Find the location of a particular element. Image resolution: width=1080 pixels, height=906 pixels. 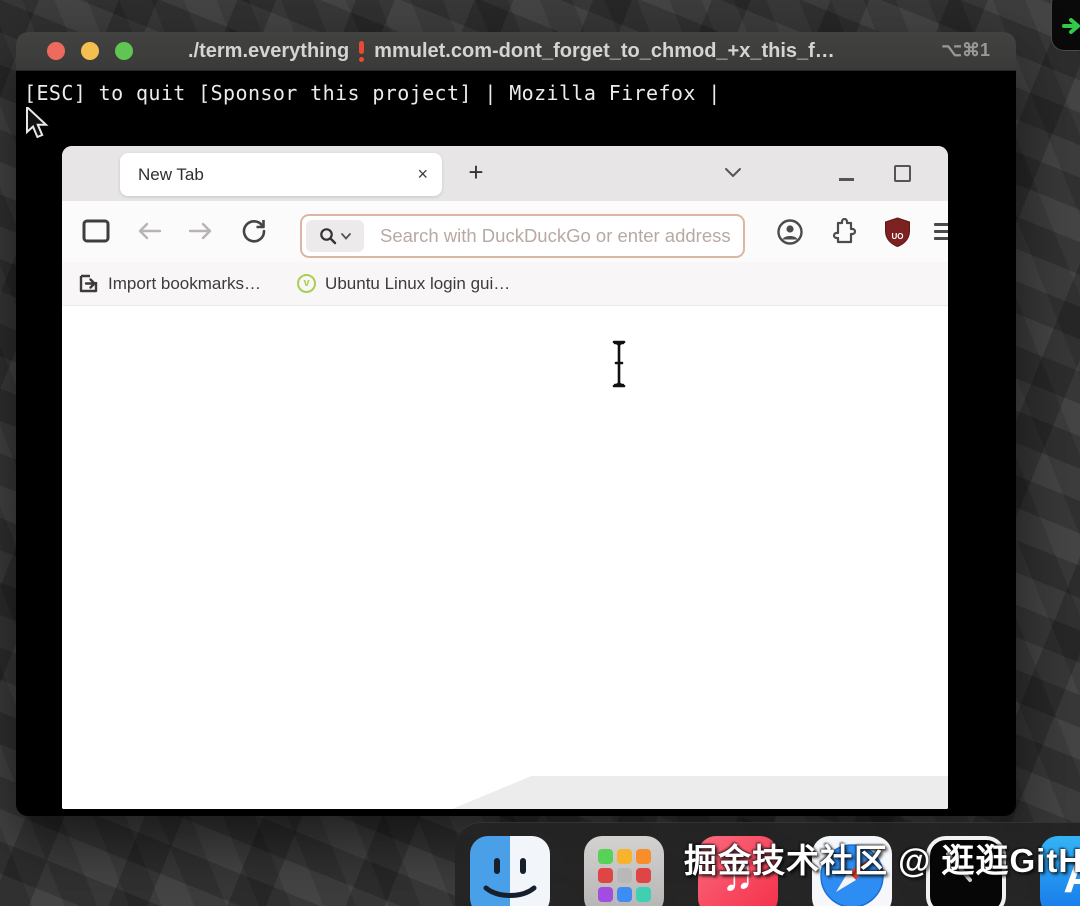

zoom-traffic-light is located at coordinates (124, 51).